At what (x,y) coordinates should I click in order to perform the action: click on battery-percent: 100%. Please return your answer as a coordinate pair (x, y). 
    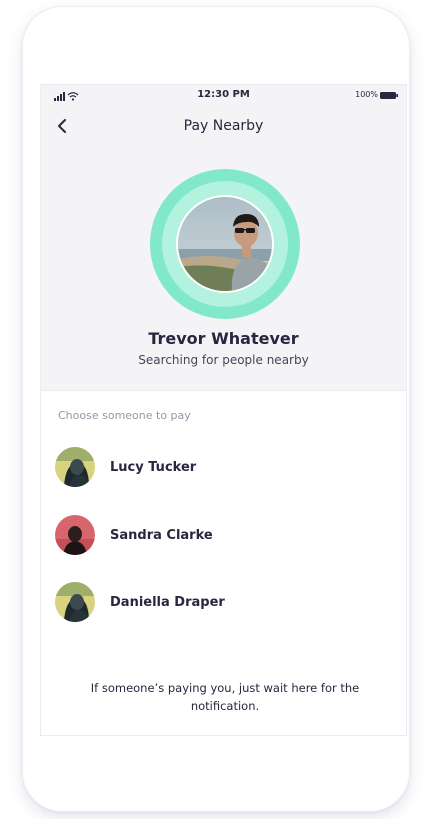
    Looking at the image, I should click on (366, 94).